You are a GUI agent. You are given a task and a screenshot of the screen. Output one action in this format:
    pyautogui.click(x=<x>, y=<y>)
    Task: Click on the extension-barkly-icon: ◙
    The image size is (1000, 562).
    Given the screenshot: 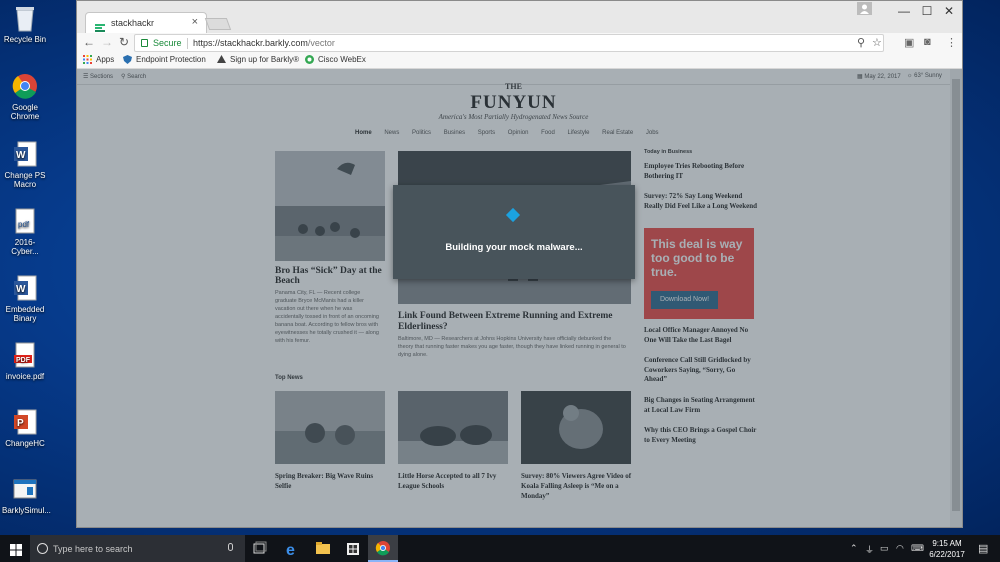 What is the action you would take?
    pyautogui.click(x=927, y=42)
    